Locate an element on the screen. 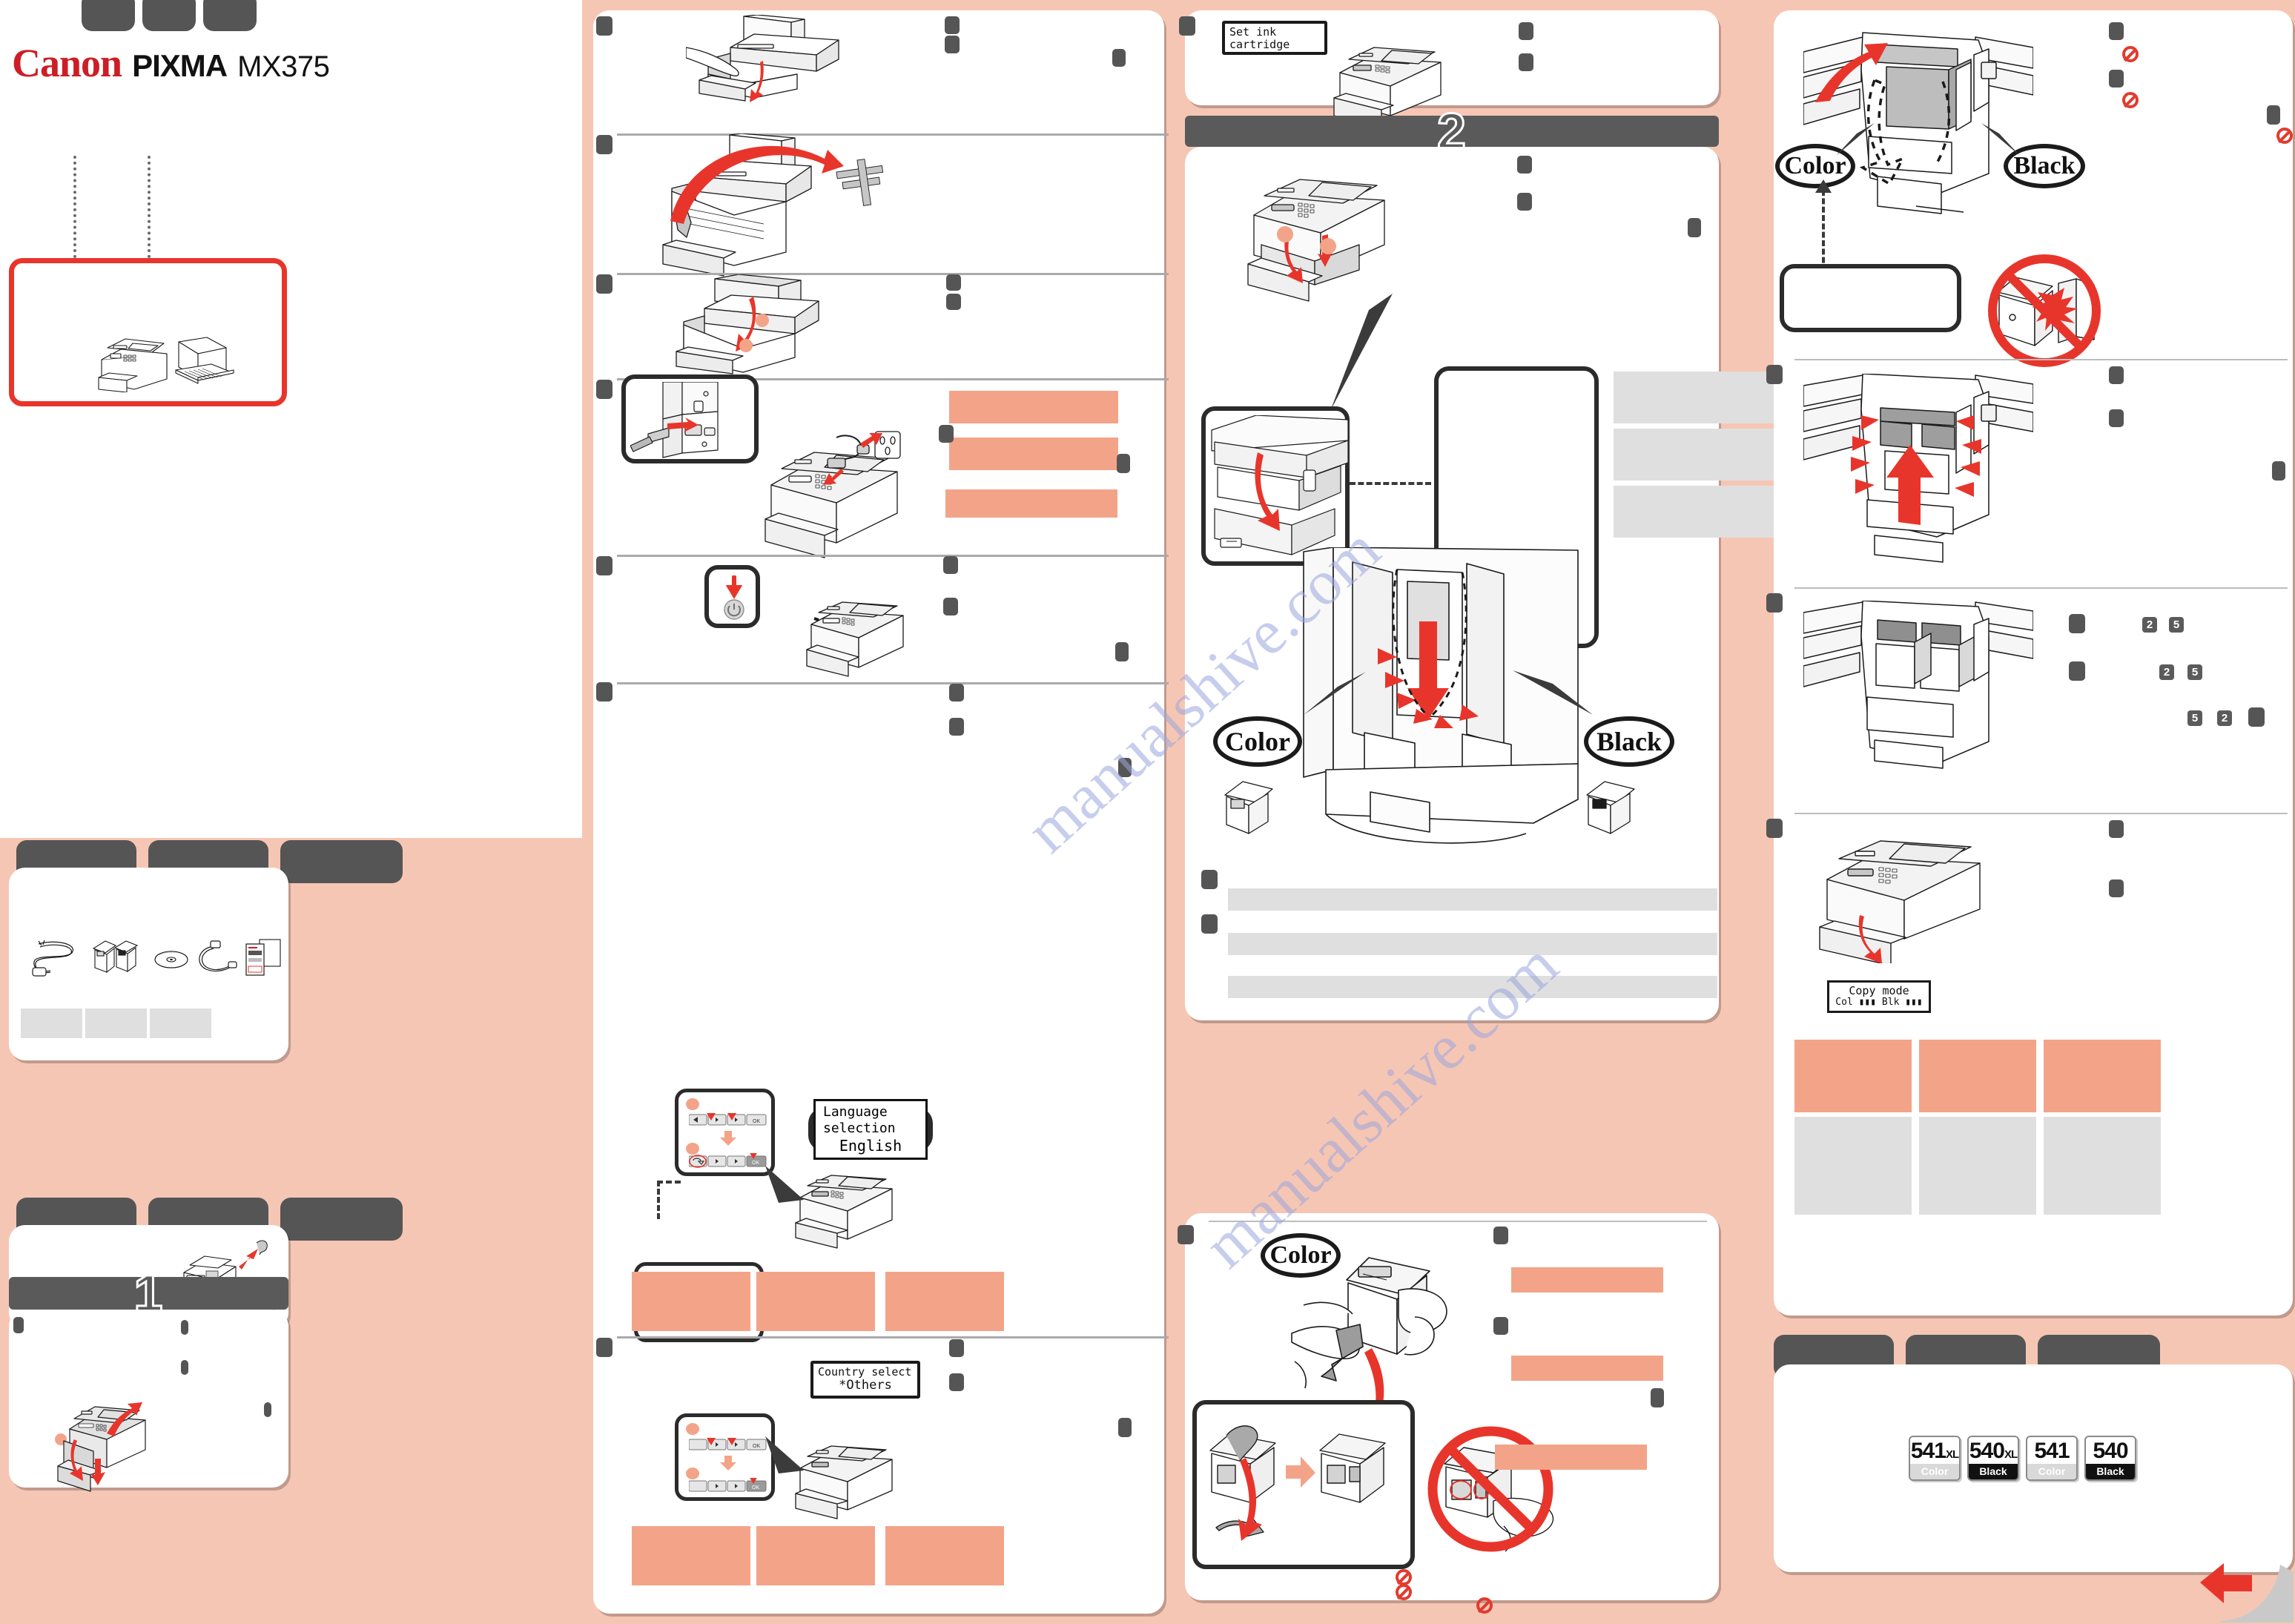 Image resolution: width=2295 pixels, height=1624 pixels. country-select-lcd: Country select *Others is located at coordinates (865, 1380).